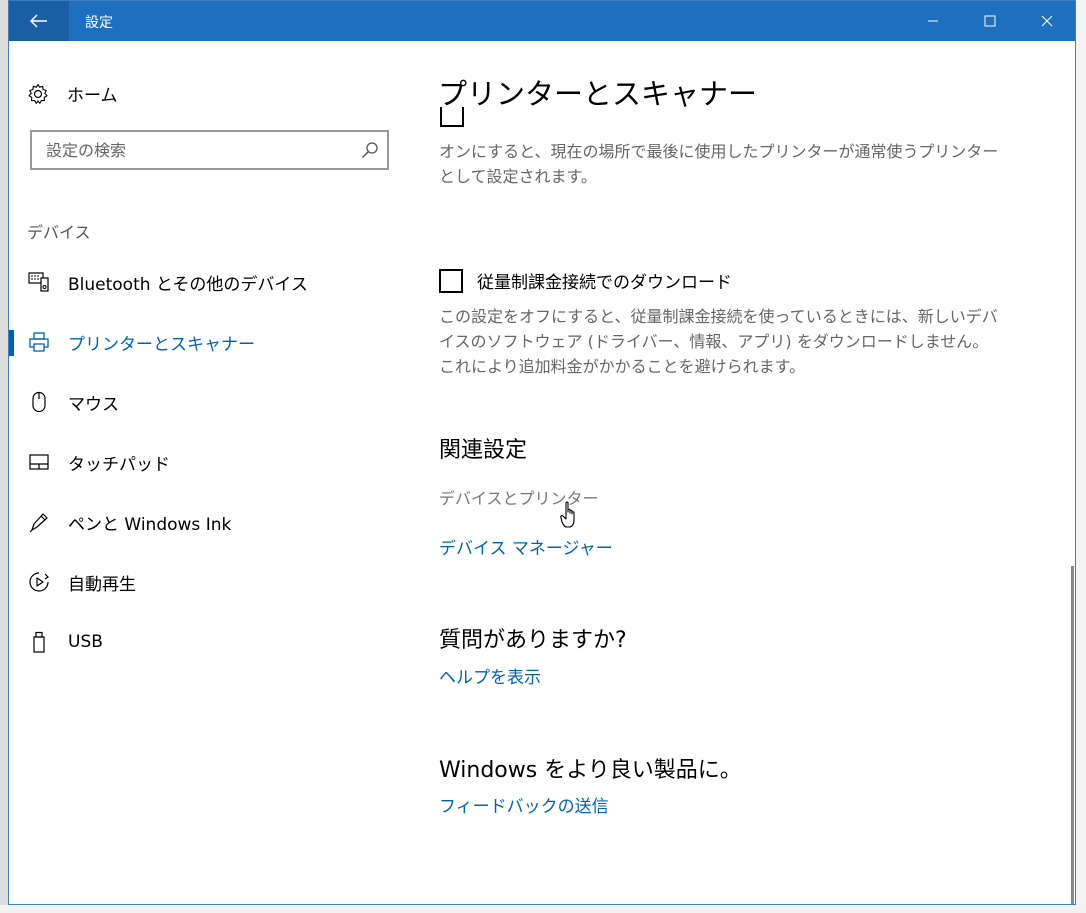 The width and height of the screenshot is (1086, 913). What do you see at coordinates (590, 770) in the screenshot?
I see `feedback-heading: Windows をより良い製品に。` at bounding box center [590, 770].